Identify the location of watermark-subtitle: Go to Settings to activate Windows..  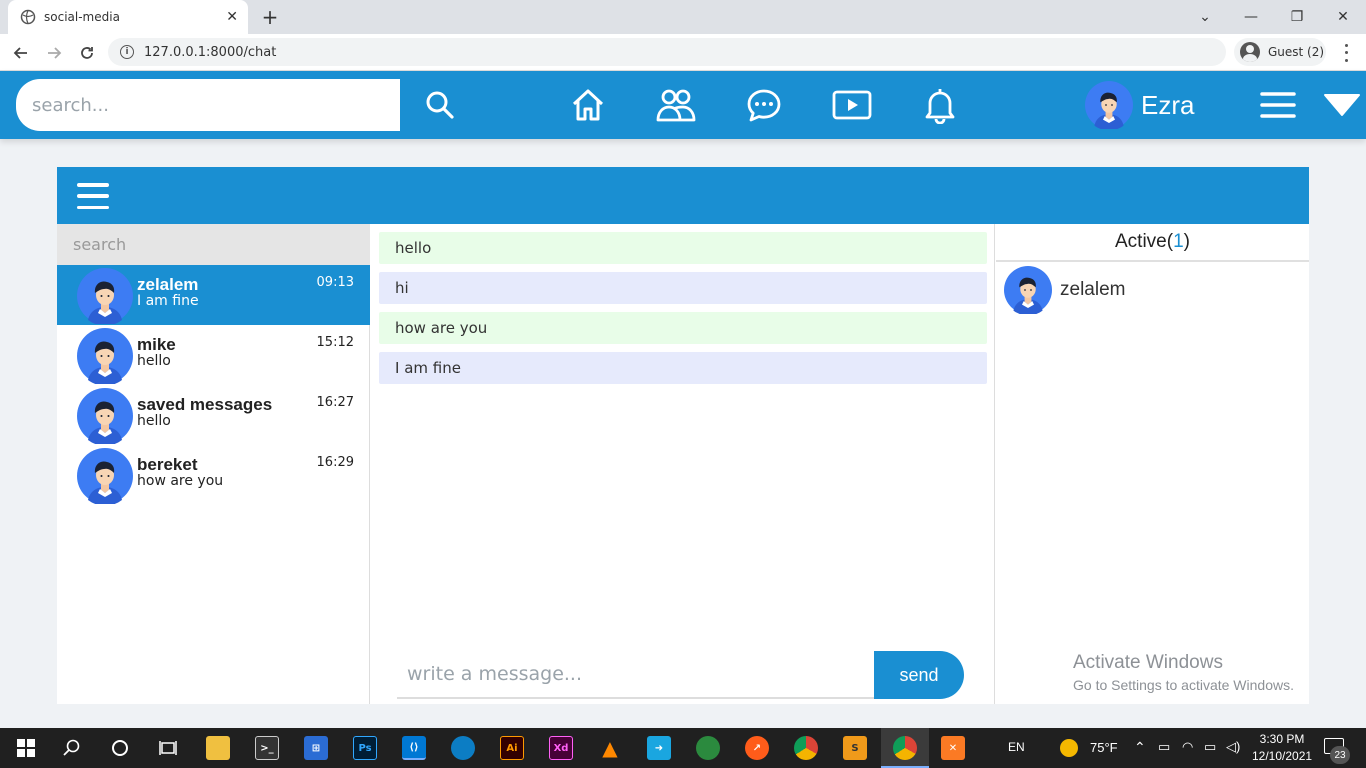
(1183, 685).